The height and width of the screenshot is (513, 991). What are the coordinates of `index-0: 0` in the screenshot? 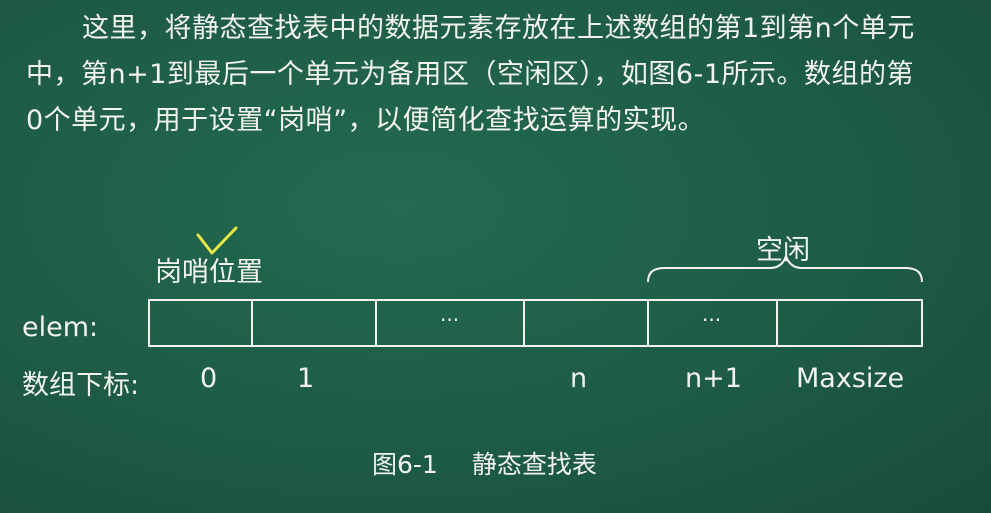 It's located at (209, 378).